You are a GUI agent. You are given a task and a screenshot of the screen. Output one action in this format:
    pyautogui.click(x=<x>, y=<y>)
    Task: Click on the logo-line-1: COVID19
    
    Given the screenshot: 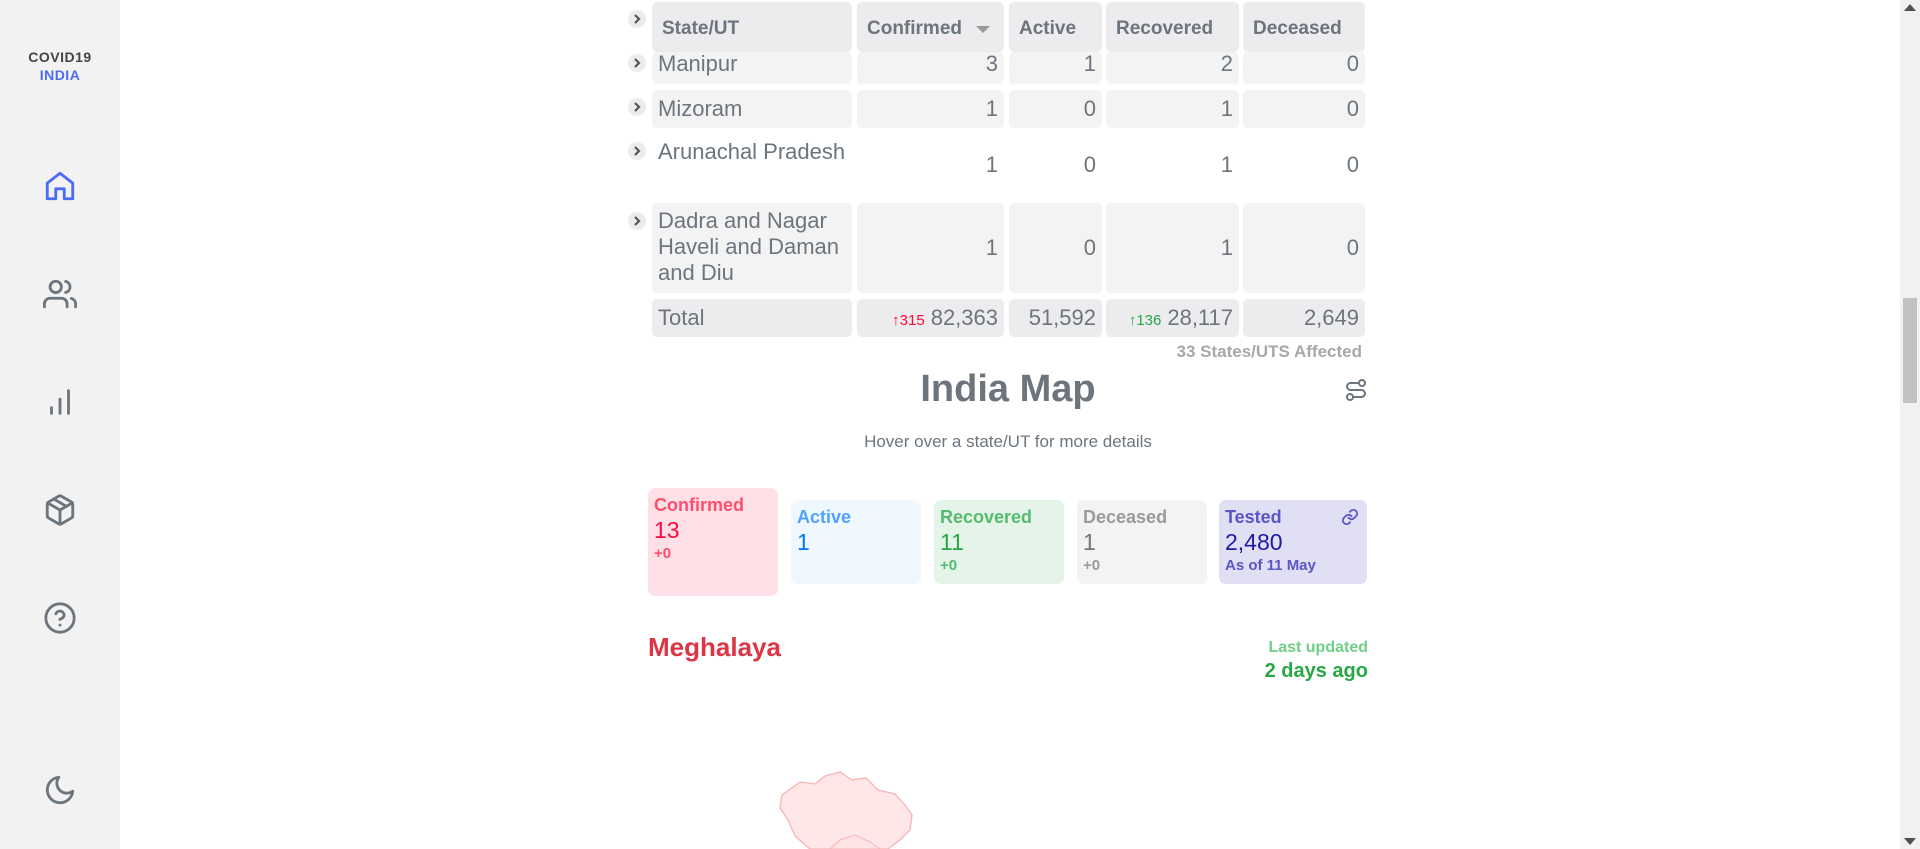 What is the action you would take?
    pyautogui.click(x=60, y=57)
    